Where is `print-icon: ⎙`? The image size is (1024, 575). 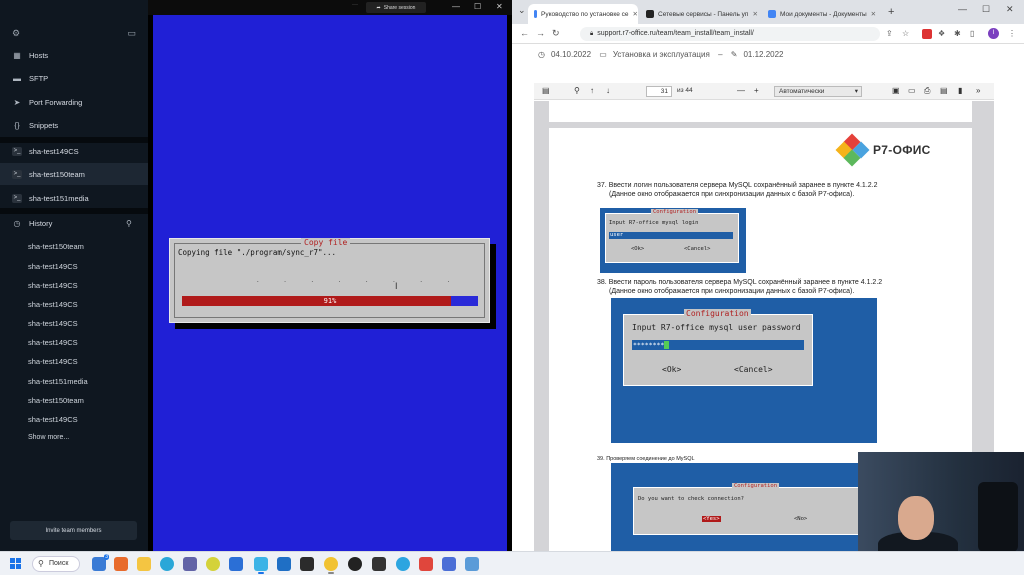
print-icon: ⎙ is located at coordinates (927, 91).